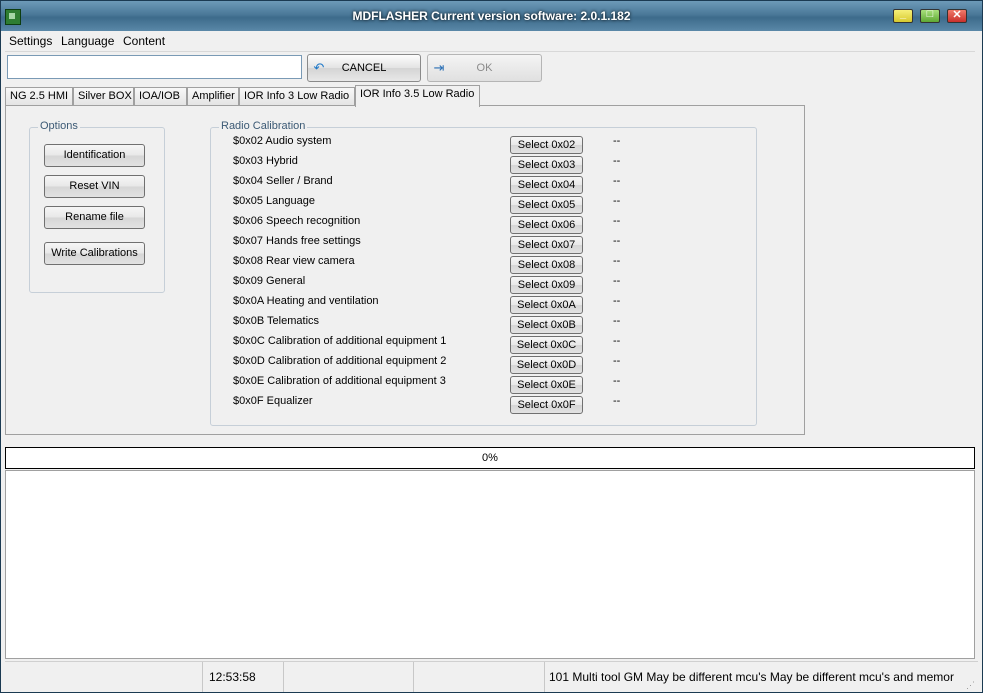 The width and height of the screenshot is (983, 693). Describe the element at coordinates (273, 401) in the screenshot. I see `calibration-label: $0x0F Equalizer` at that location.